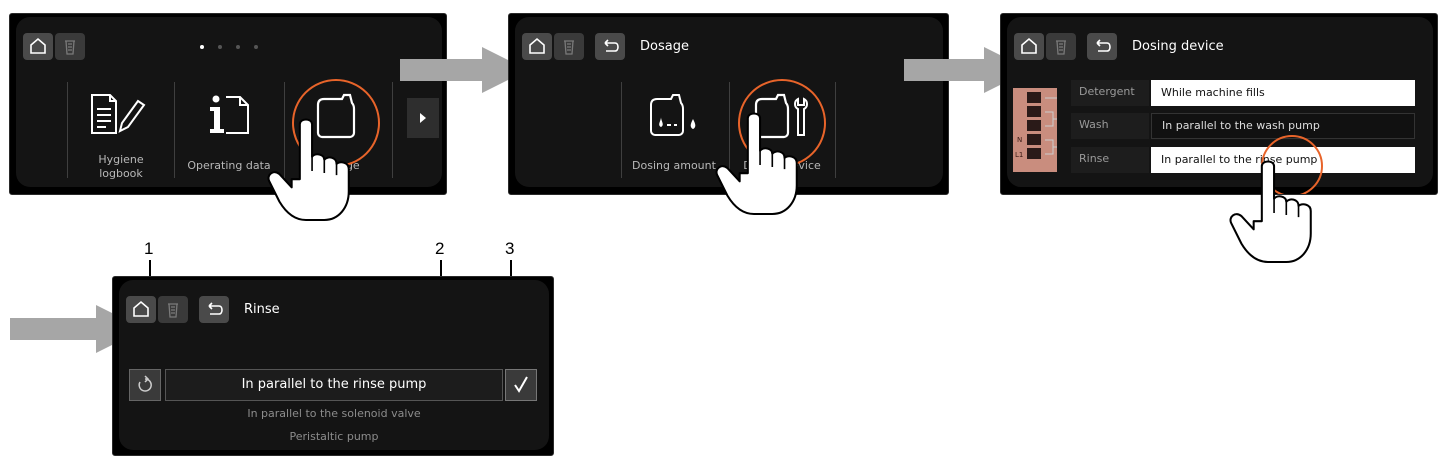  I want to click on option-item: In parallel to the solenoid valve, so click(334, 413).